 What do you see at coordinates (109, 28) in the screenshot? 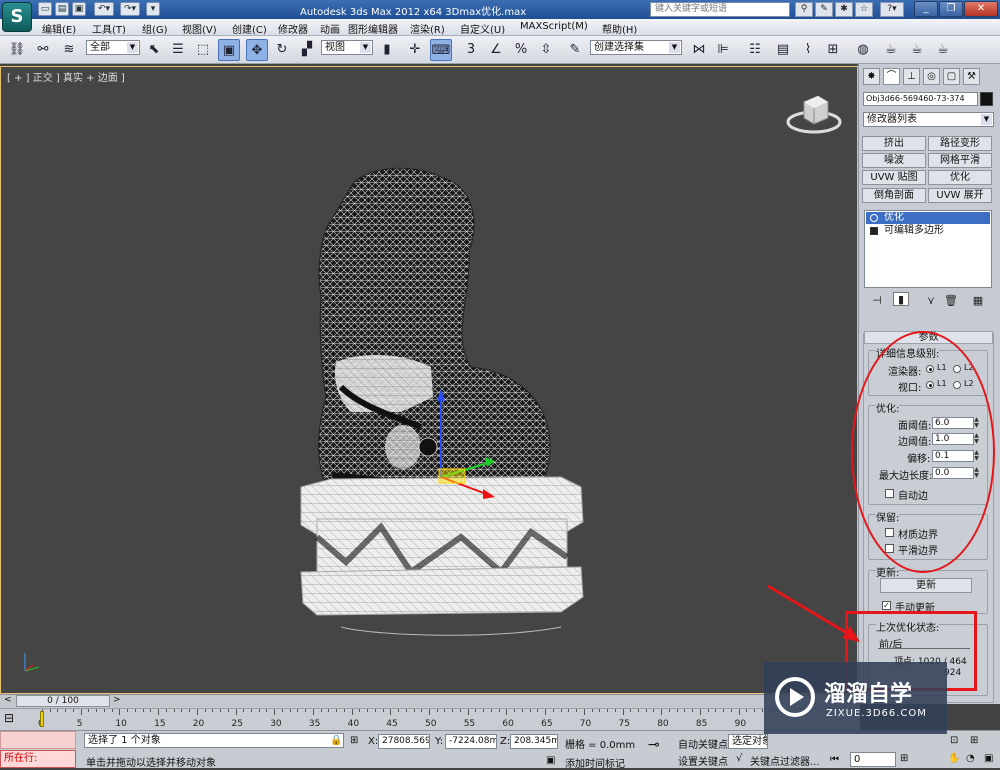
I see `menu-tools: 工具(T)` at bounding box center [109, 28].